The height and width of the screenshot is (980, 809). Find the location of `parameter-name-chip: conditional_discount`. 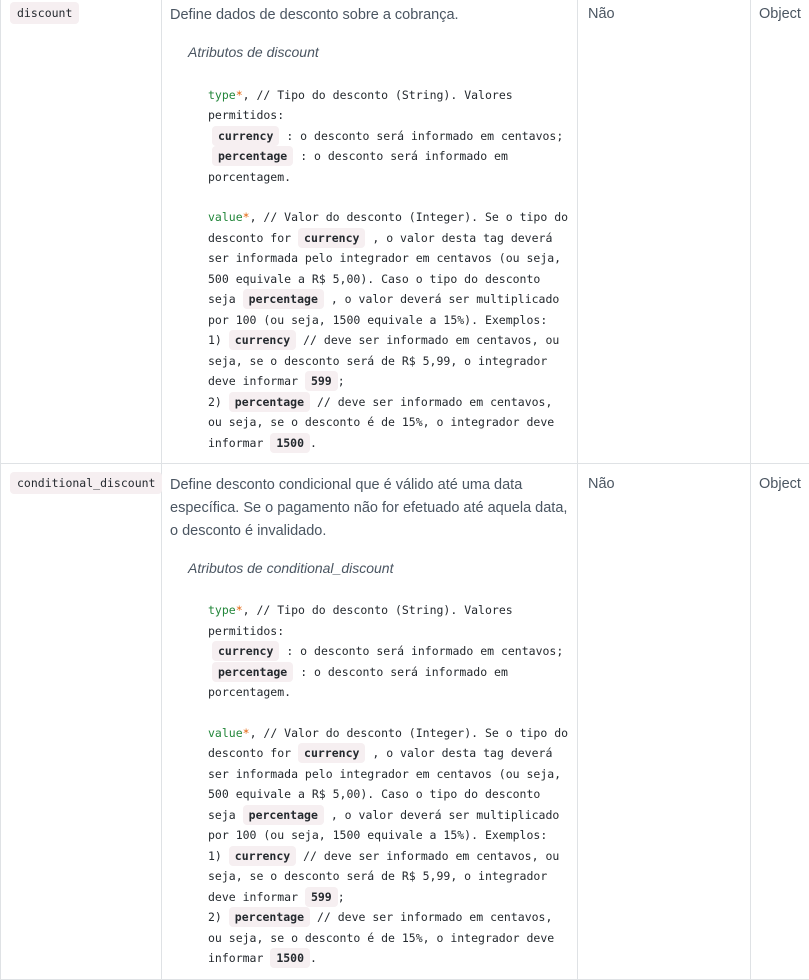

parameter-name-chip: conditional_discount is located at coordinates (86, 483).